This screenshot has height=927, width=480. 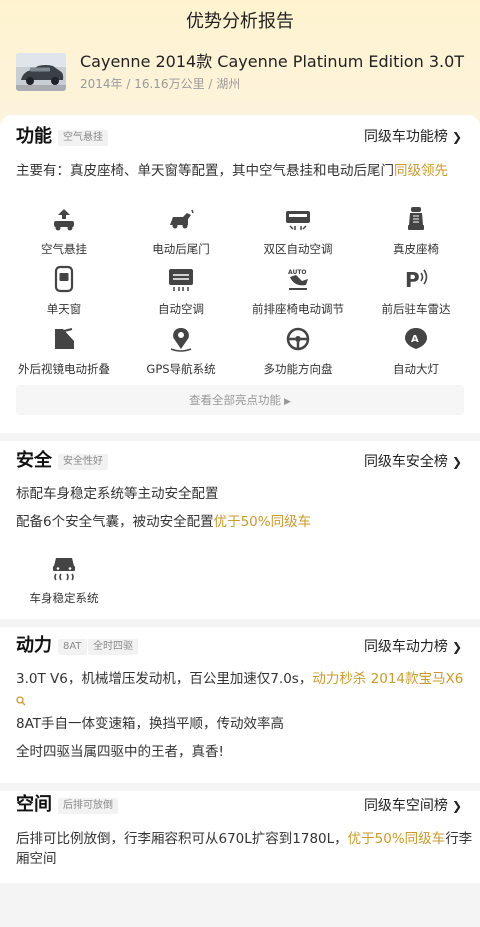 I want to click on power-rank-link: 同级车动力榜 ❯, so click(x=413, y=647).